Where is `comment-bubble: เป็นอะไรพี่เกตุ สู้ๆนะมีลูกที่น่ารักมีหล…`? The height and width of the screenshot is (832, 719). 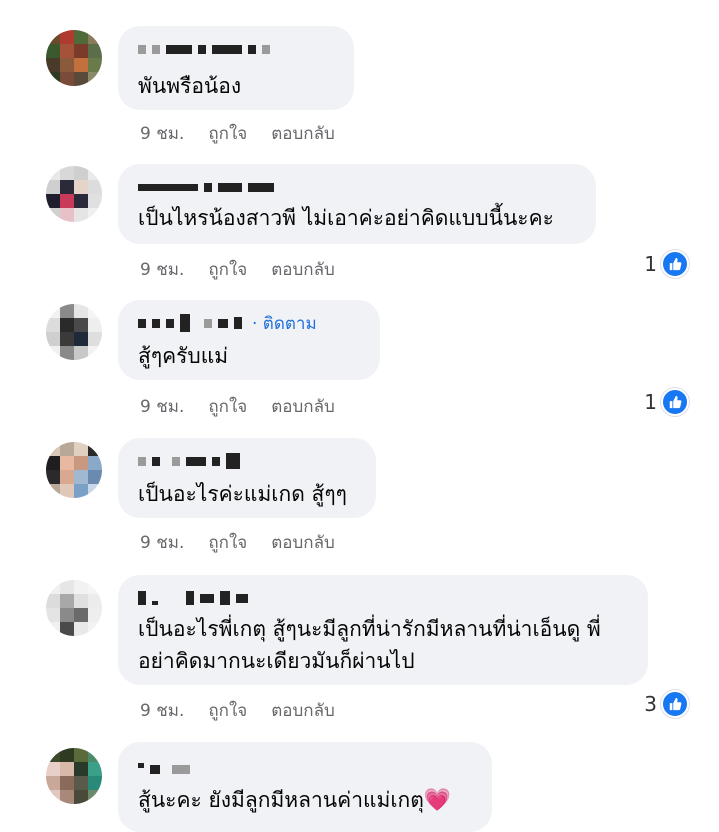 comment-bubble: เป็นอะไรพี่เกตุ สู้ๆนะมีลูกที่น่ารักมีหล… is located at coordinates (383, 630).